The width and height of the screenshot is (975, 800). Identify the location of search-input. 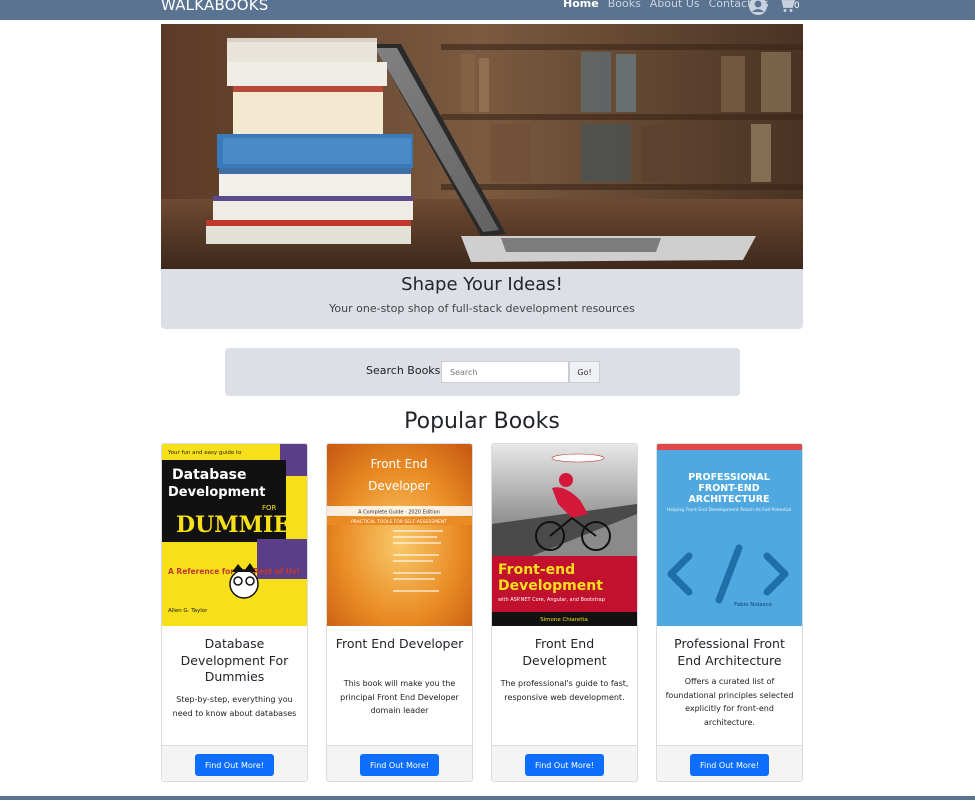
(505, 372).